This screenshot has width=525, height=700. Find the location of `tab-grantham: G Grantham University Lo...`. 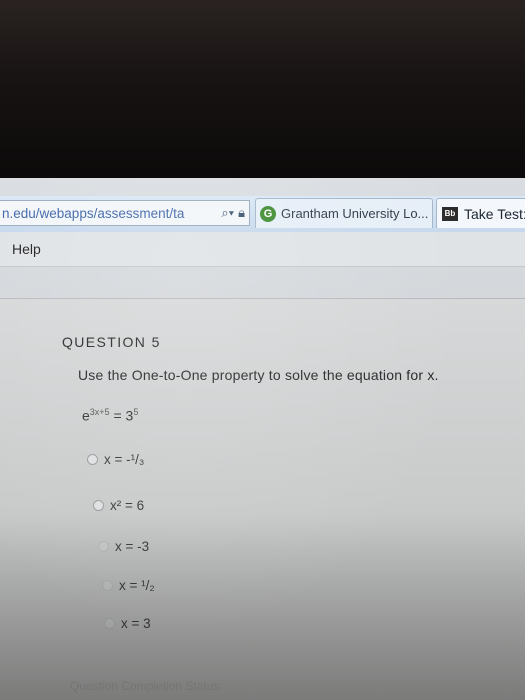

tab-grantham: G Grantham University Lo... is located at coordinates (344, 213).